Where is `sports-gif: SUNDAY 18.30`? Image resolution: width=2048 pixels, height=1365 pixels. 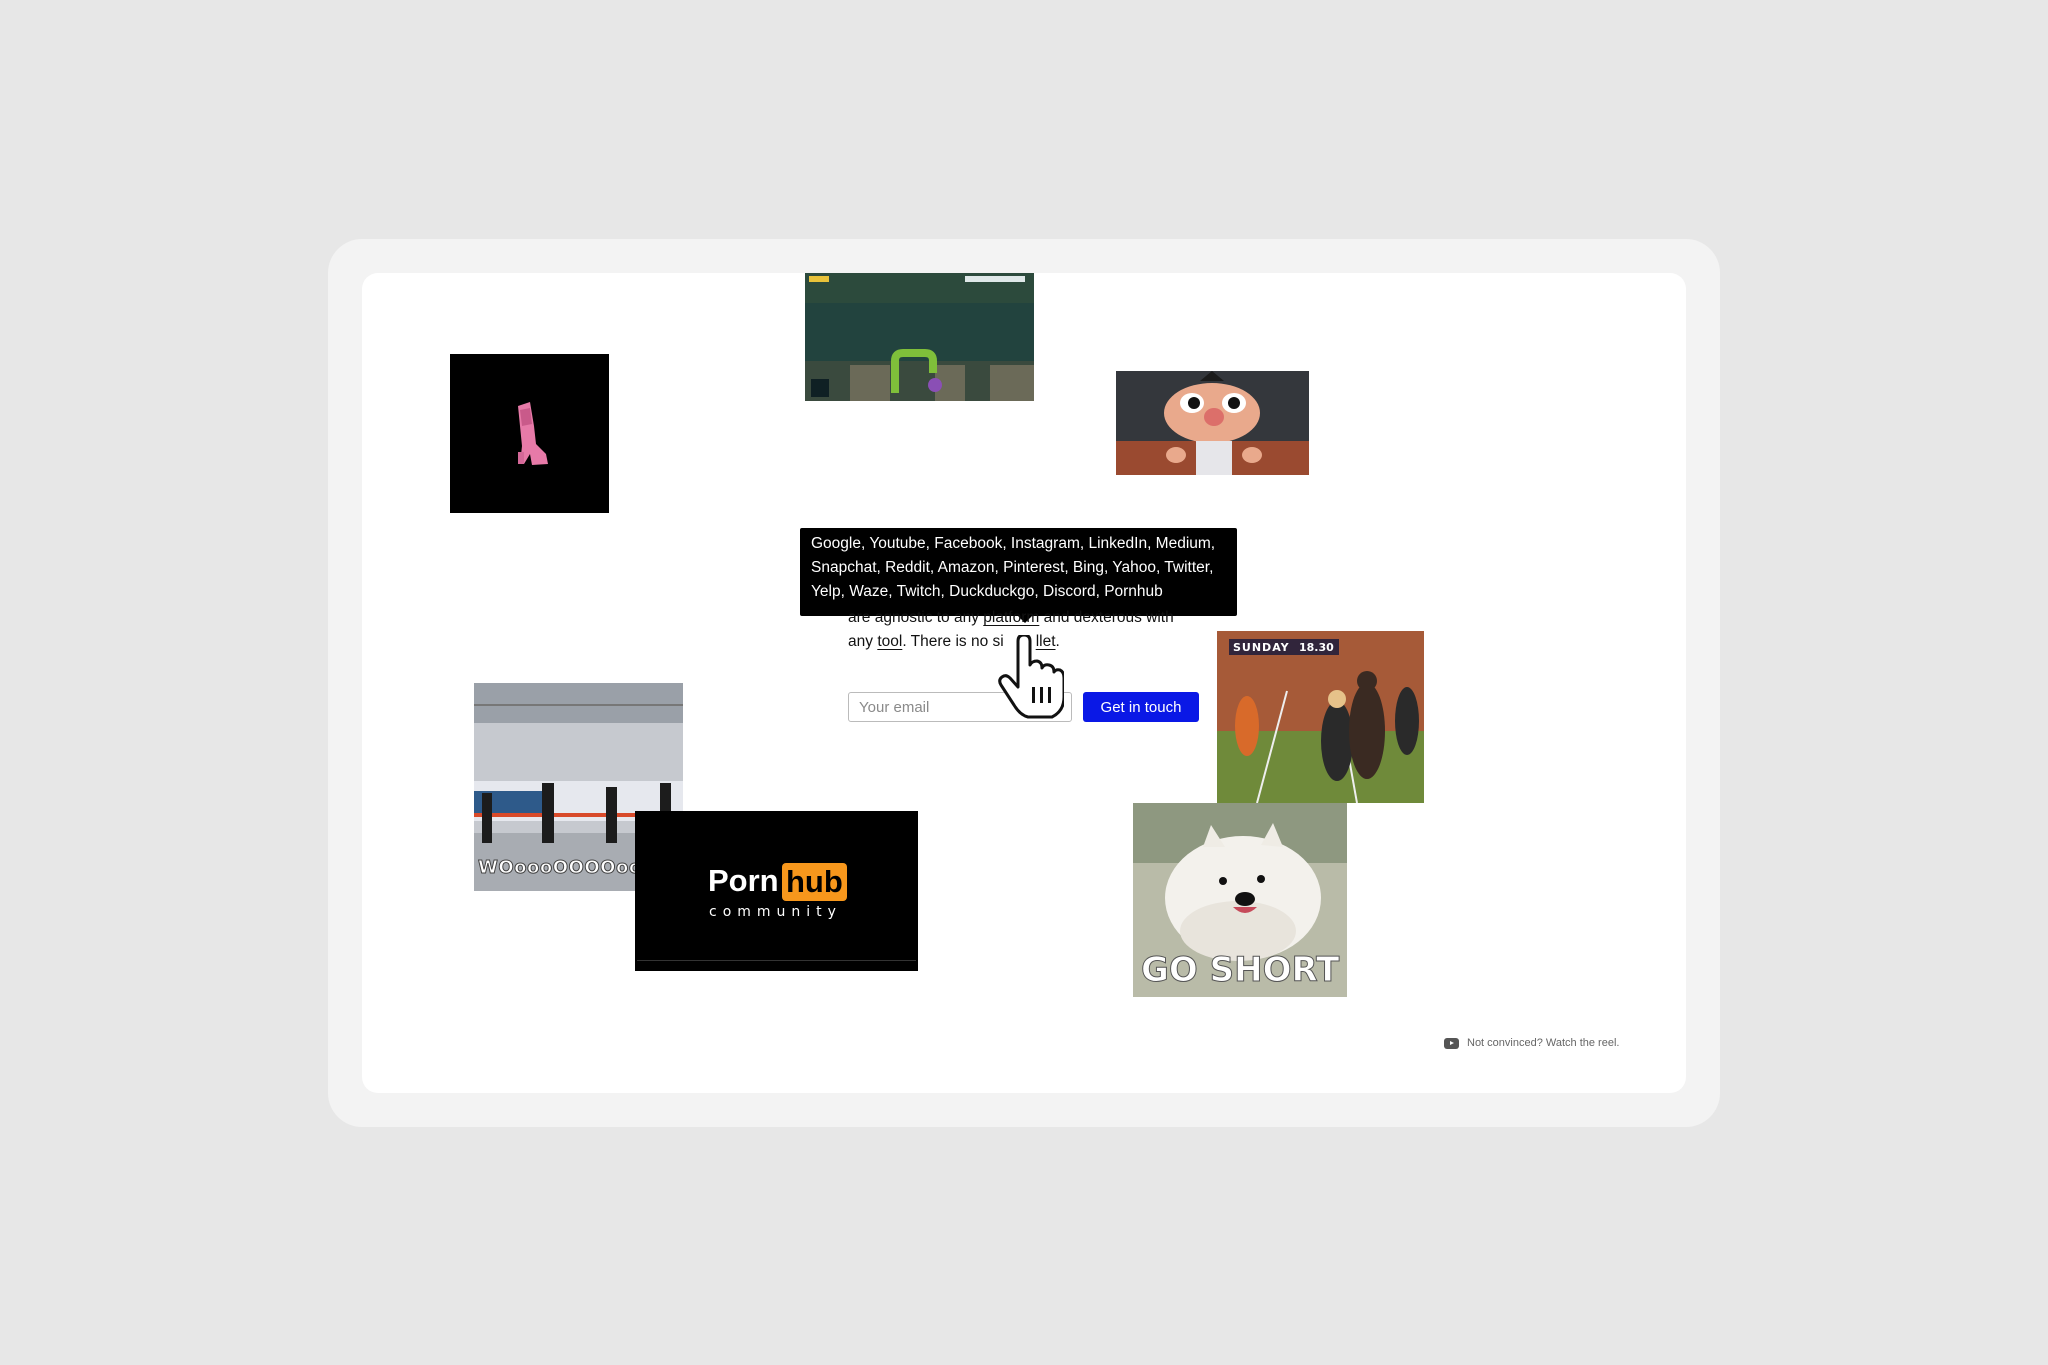 sports-gif: SUNDAY 18.30 is located at coordinates (1320, 717).